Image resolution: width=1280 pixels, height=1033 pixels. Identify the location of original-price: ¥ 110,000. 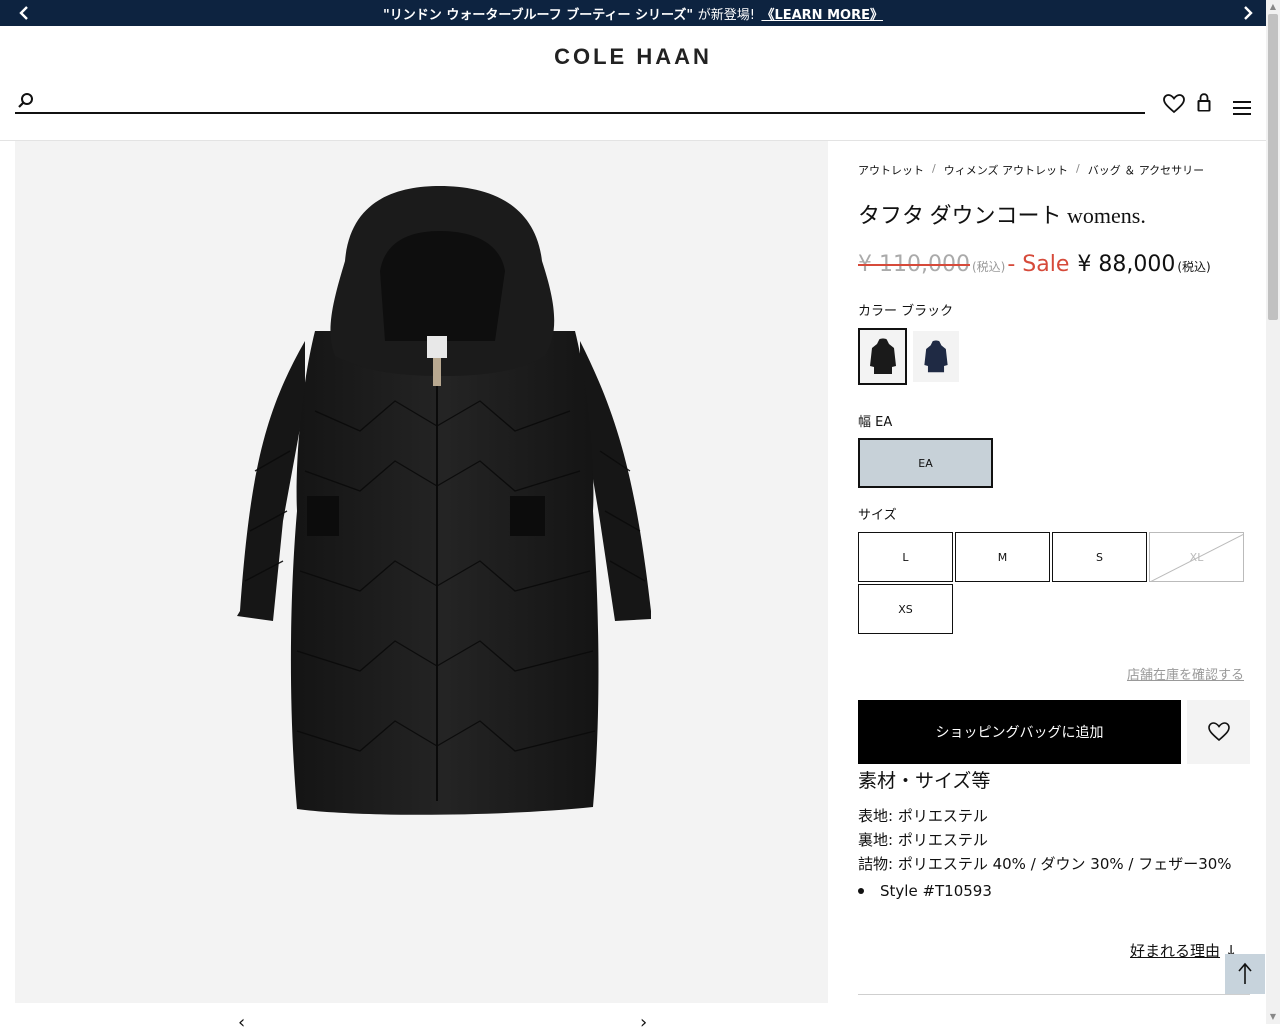
(914, 264).